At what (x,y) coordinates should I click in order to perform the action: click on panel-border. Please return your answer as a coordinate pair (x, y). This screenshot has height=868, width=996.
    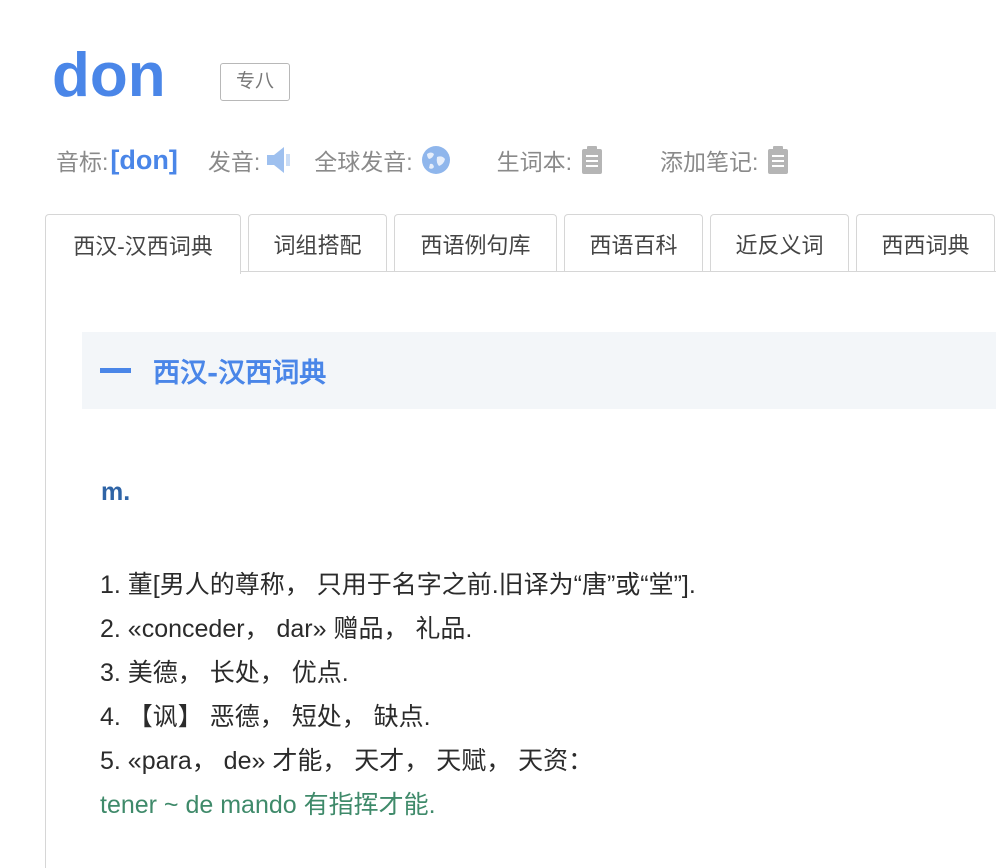
    Looking at the image, I should click on (45, 570).